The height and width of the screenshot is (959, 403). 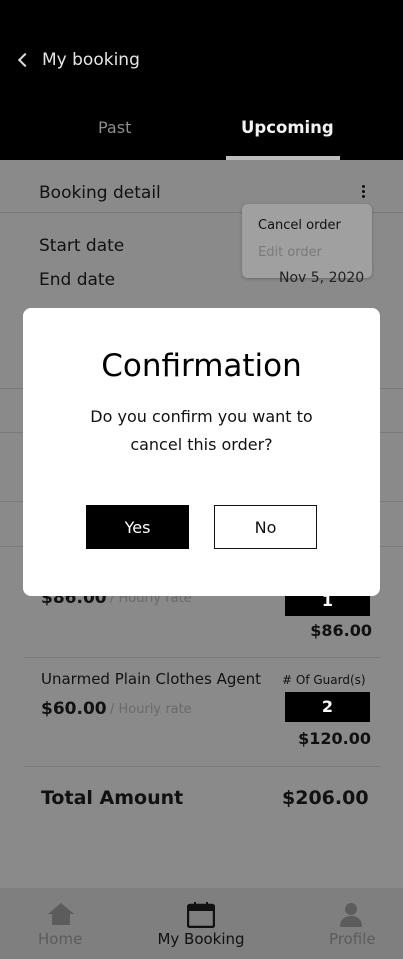 What do you see at coordinates (77, 280) in the screenshot?
I see `end-date-label: End date` at bounding box center [77, 280].